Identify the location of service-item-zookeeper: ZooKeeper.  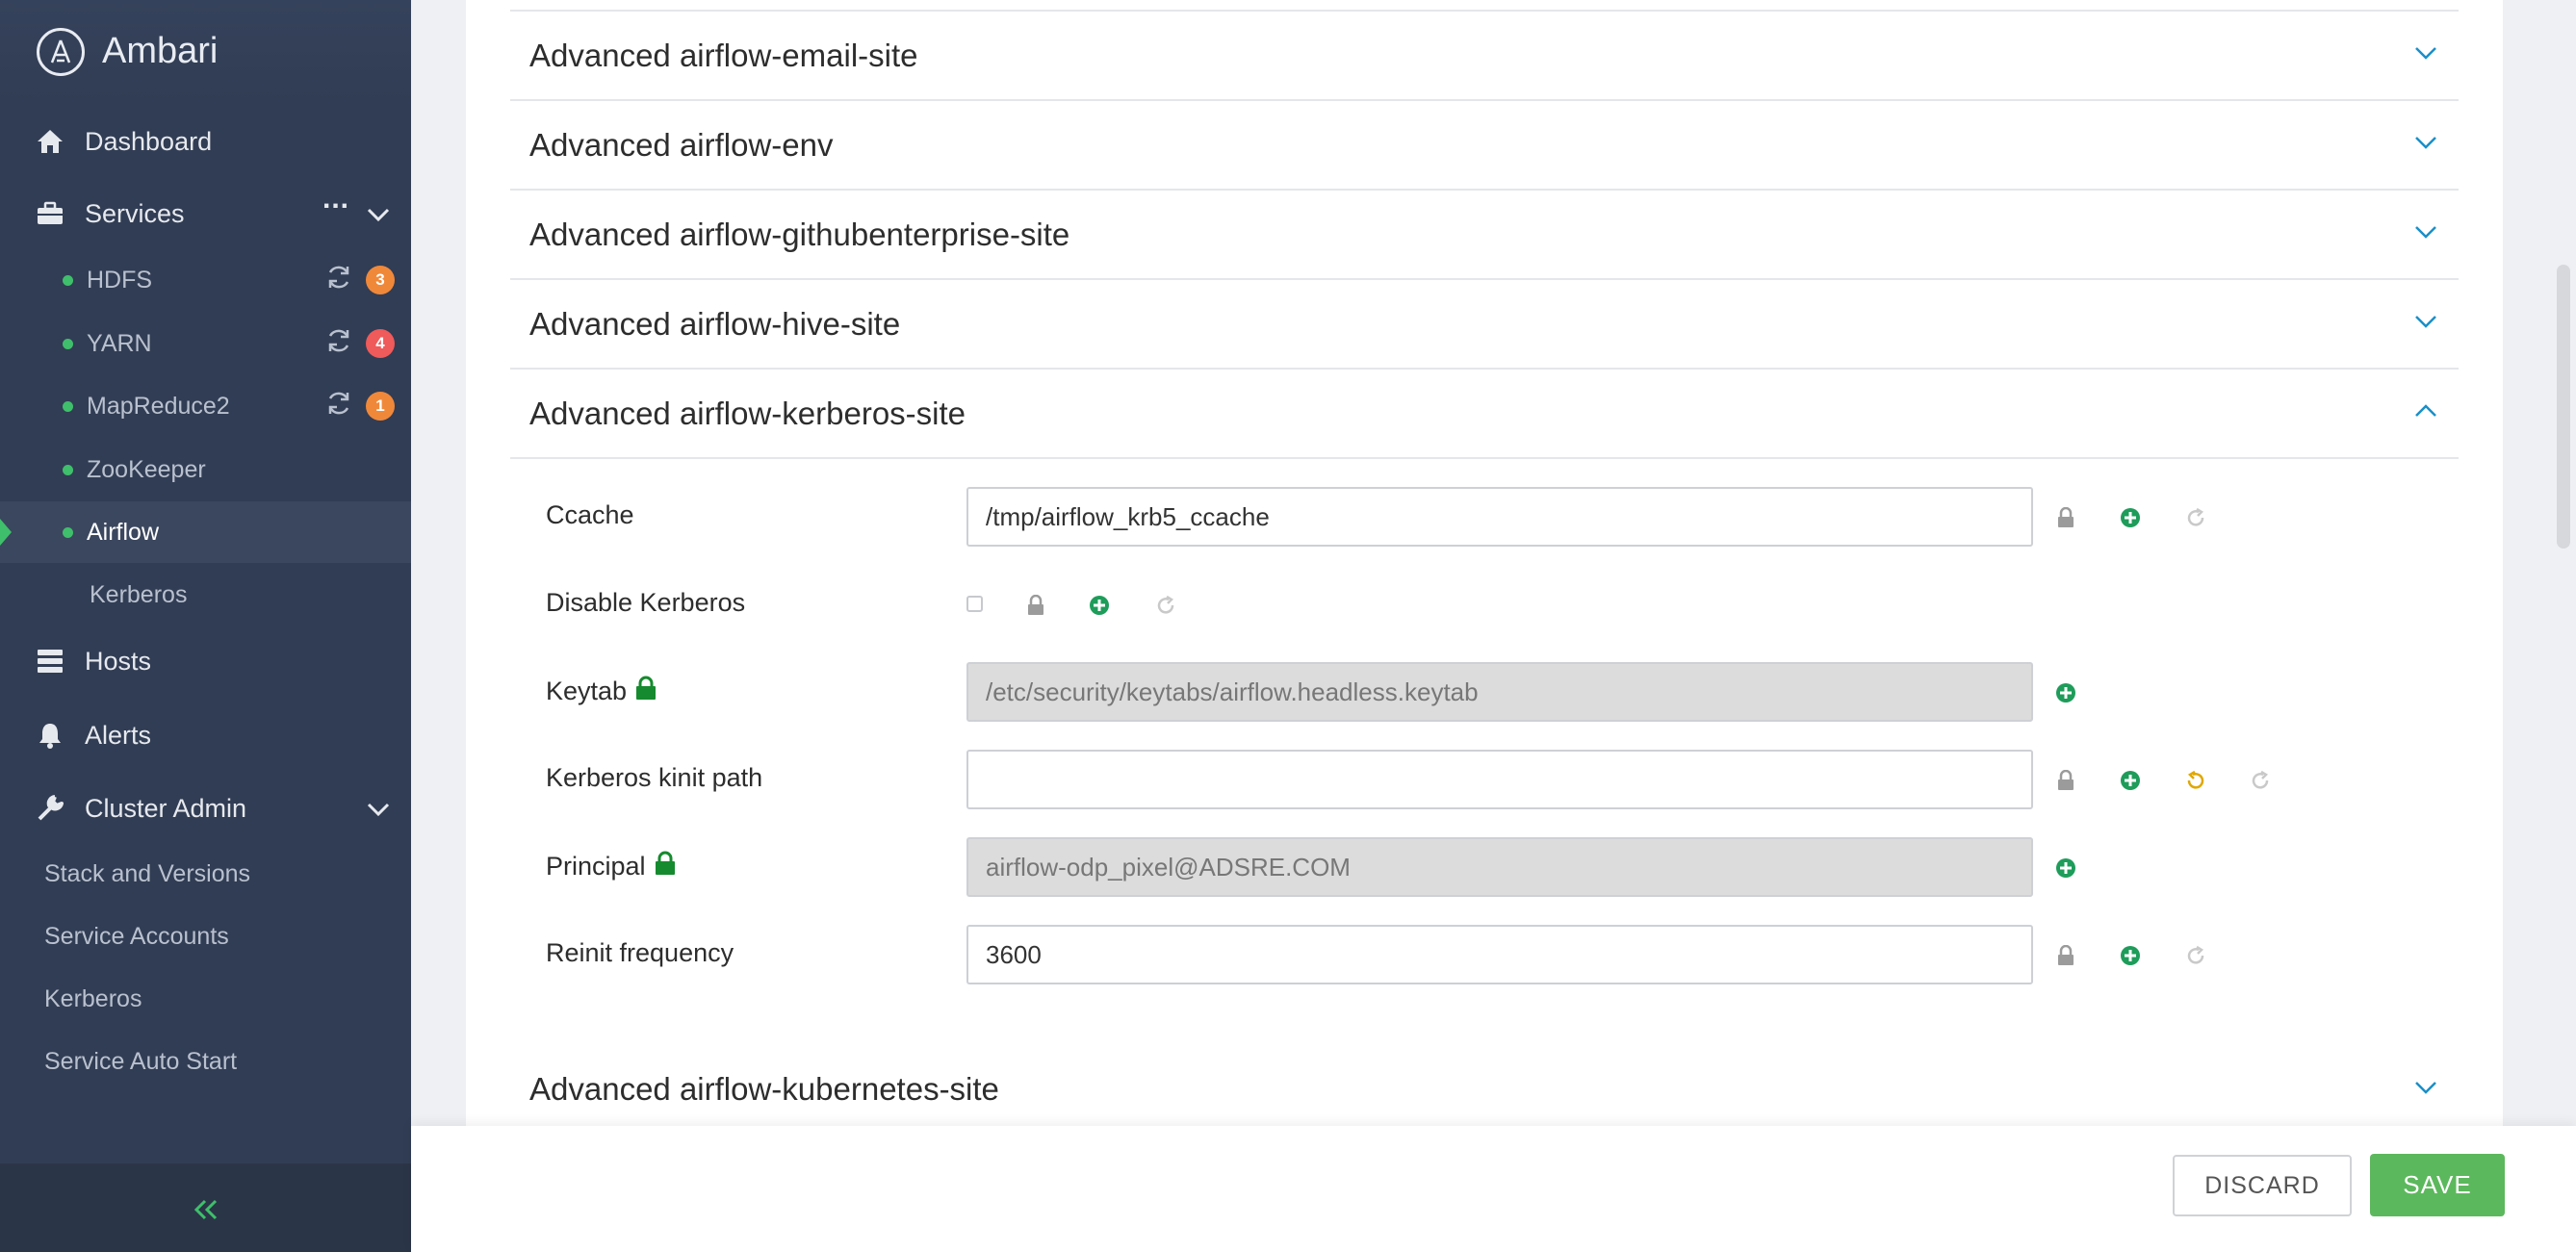
(206, 469).